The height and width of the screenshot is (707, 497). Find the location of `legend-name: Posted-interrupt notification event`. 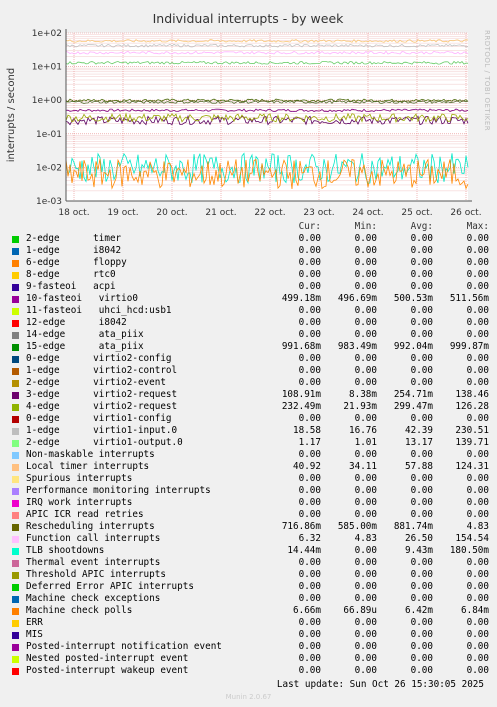

legend-name: Posted-interrupt notification event is located at coordinates (124, 646).